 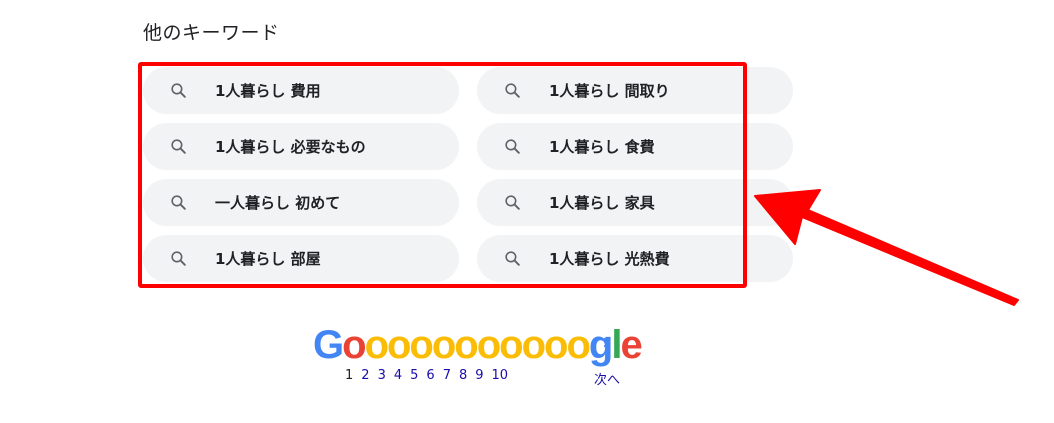 What do you see at coordinates (609, 91) in the screenshot?
I see `keyword-chip-label: 1人暮らし 間取り` at bounding box center [609, 91].